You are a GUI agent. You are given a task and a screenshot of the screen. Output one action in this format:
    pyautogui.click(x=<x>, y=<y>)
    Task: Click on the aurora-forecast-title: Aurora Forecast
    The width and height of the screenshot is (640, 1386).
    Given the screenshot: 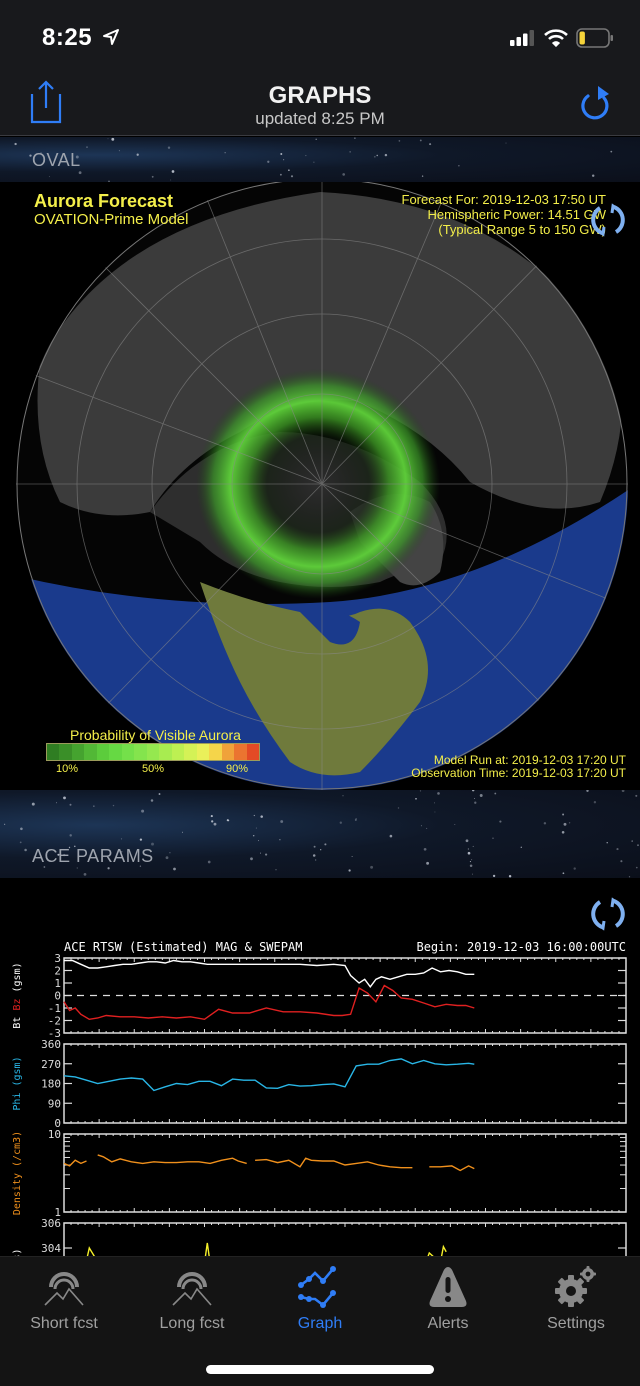 What is the action you would take?
    pyautogui.click(x=104, y=201)
    